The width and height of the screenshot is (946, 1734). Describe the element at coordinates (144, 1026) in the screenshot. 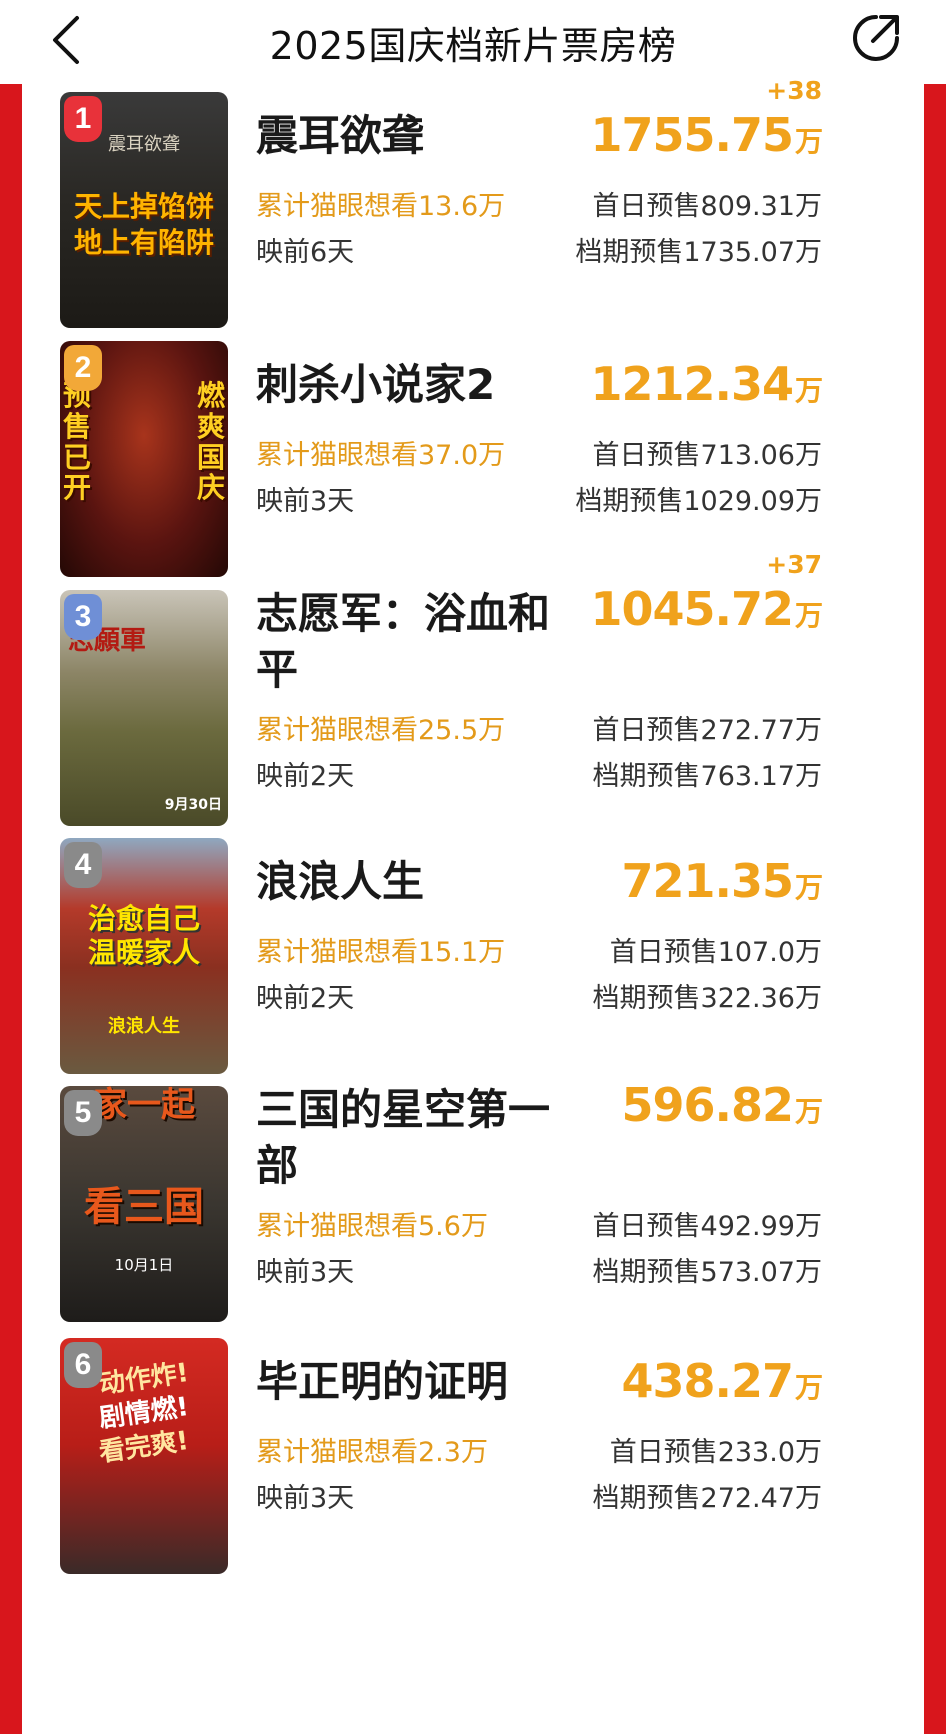

I see `poster-caption: 浪浪人生` at that location.